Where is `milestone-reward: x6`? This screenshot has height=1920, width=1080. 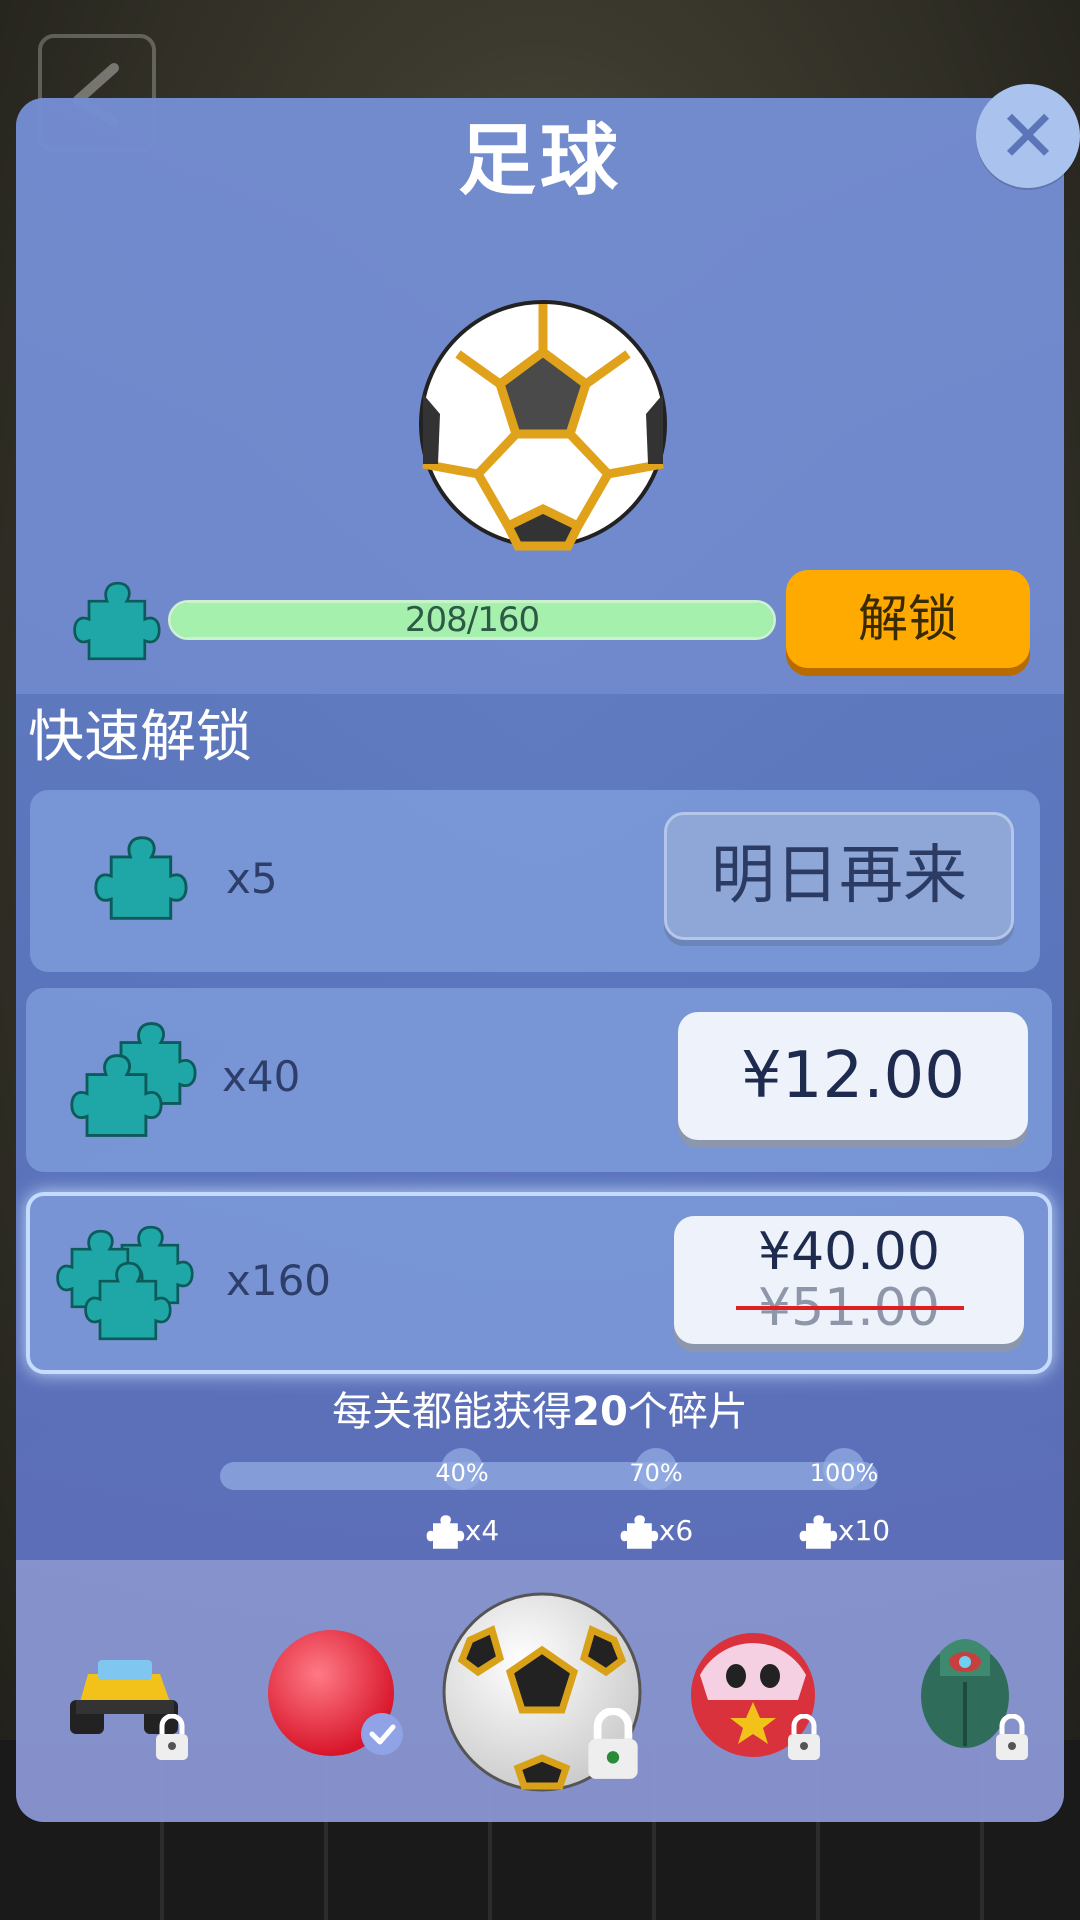
milestone-reward: x6 is located at coordinates (656, 1532).